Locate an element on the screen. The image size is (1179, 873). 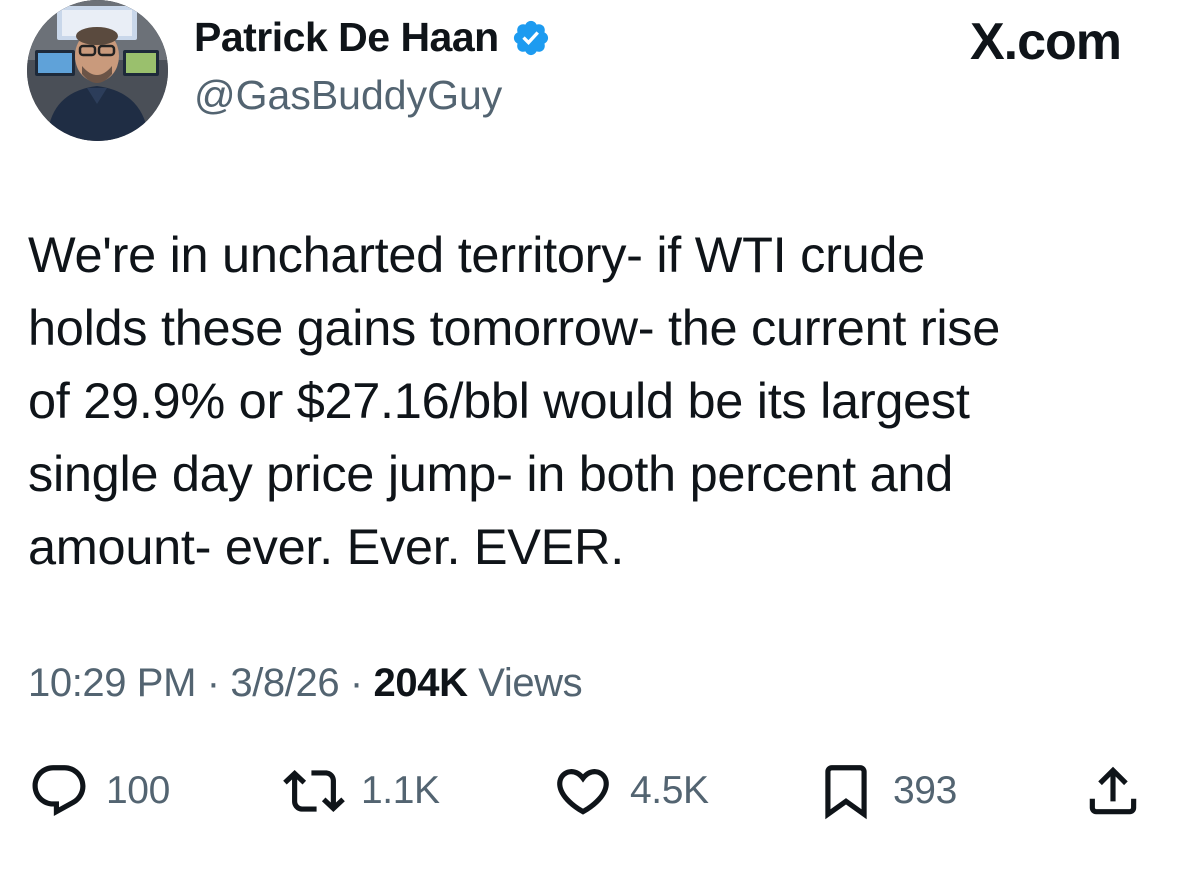
tweet-date: 3/8/26 is located at coordinates (284, 683).